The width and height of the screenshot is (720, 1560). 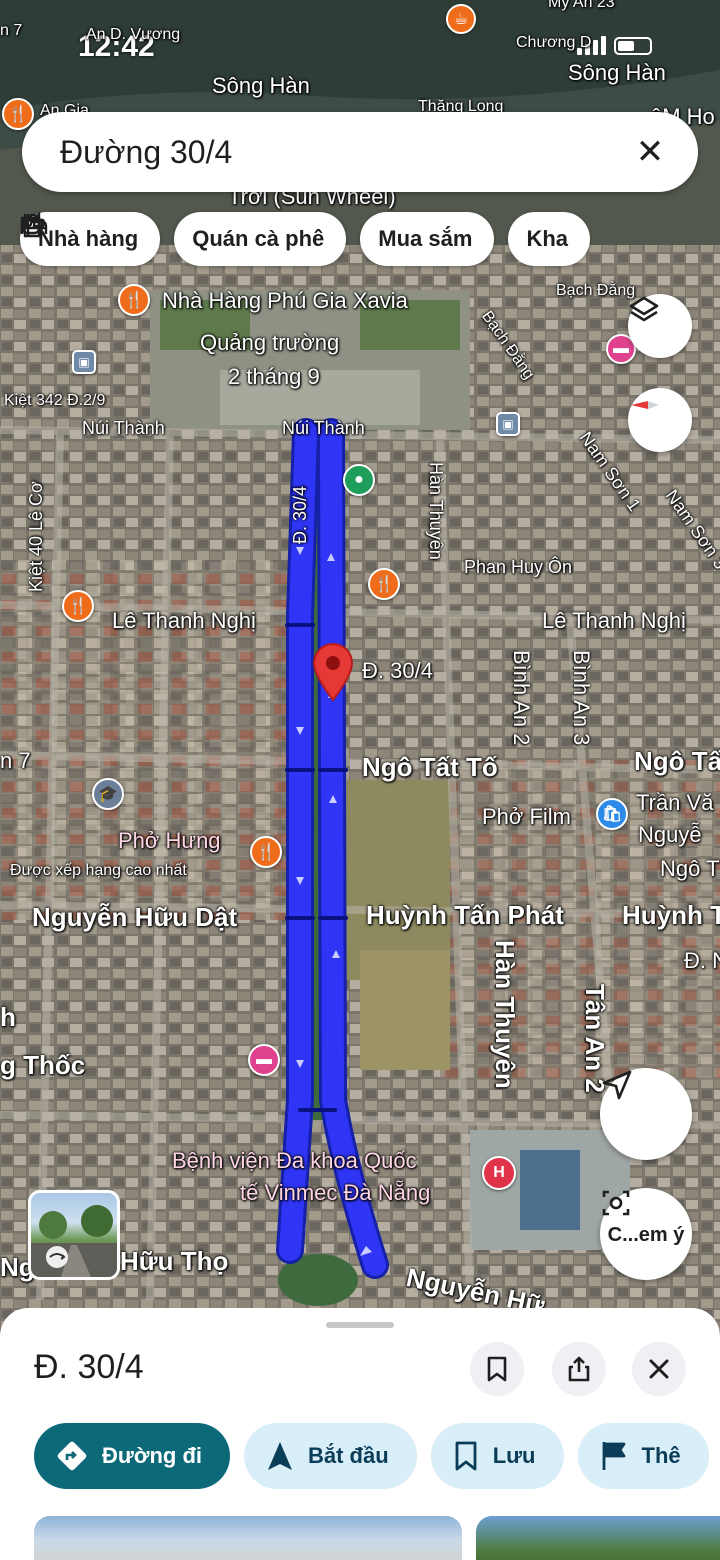 I want to click on save-button: Lưu, so click(x=497, y=1456).